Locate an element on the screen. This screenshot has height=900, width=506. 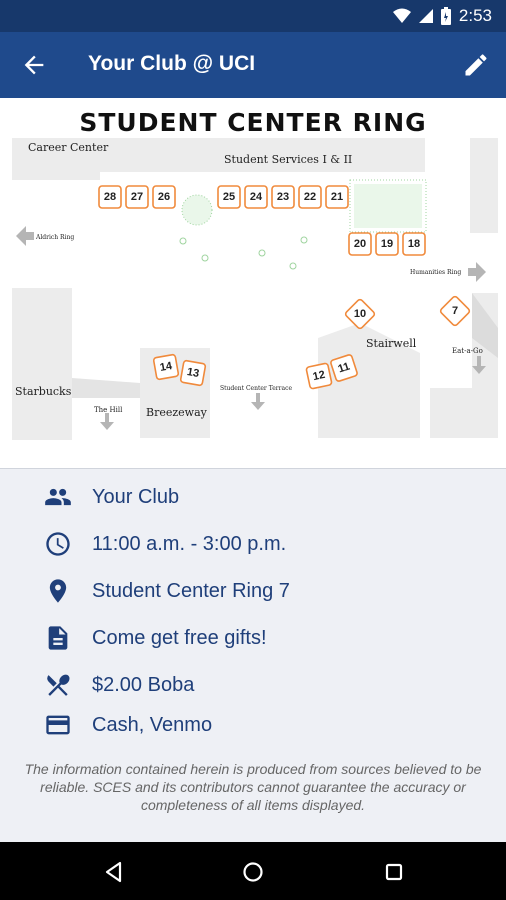
booth-marker-28: 28 is located at coordinates (110, 197).